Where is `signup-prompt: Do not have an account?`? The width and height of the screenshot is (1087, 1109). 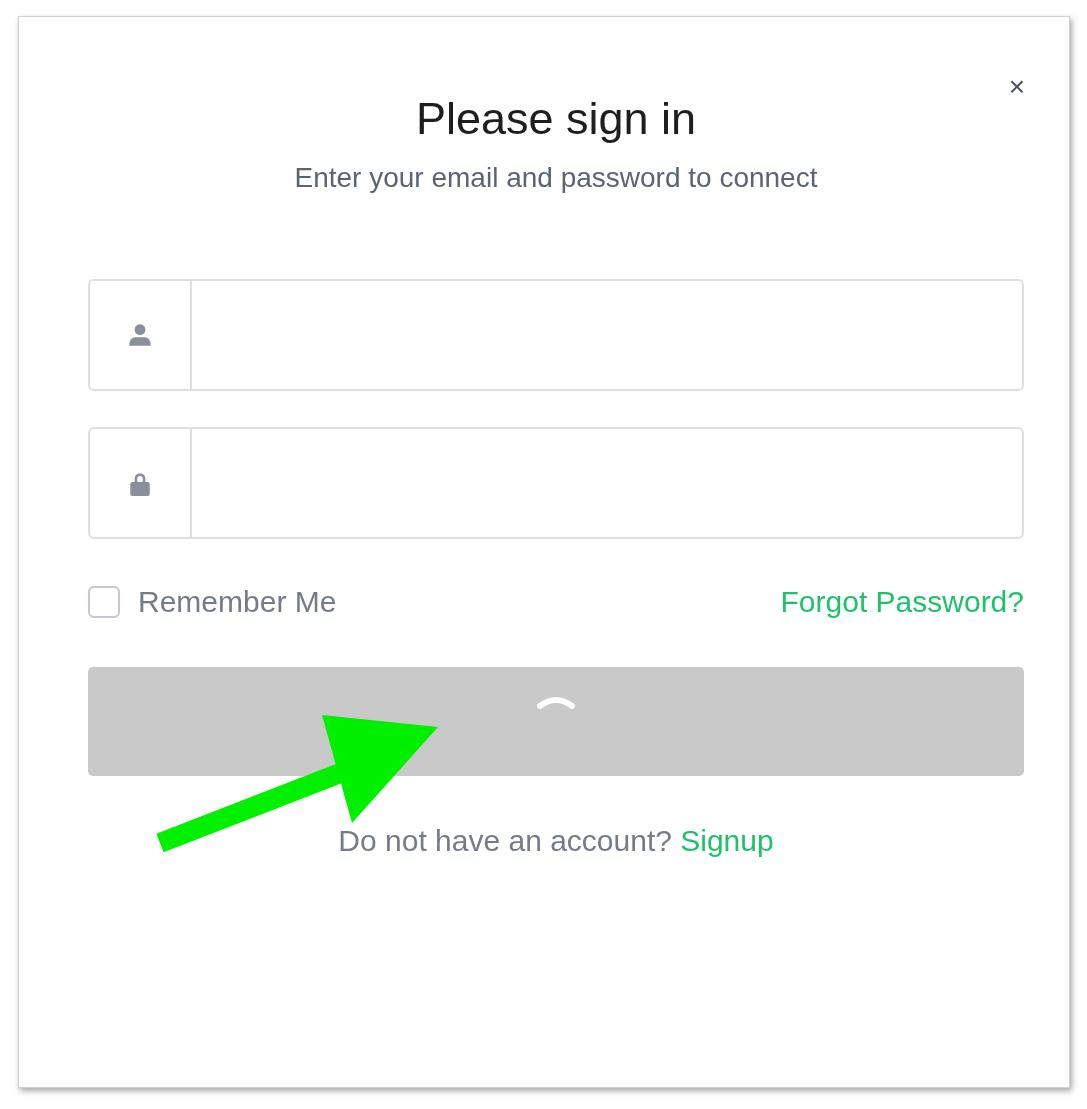 signup-prompt: Do not have an account? is located at coordinates (505, 840).